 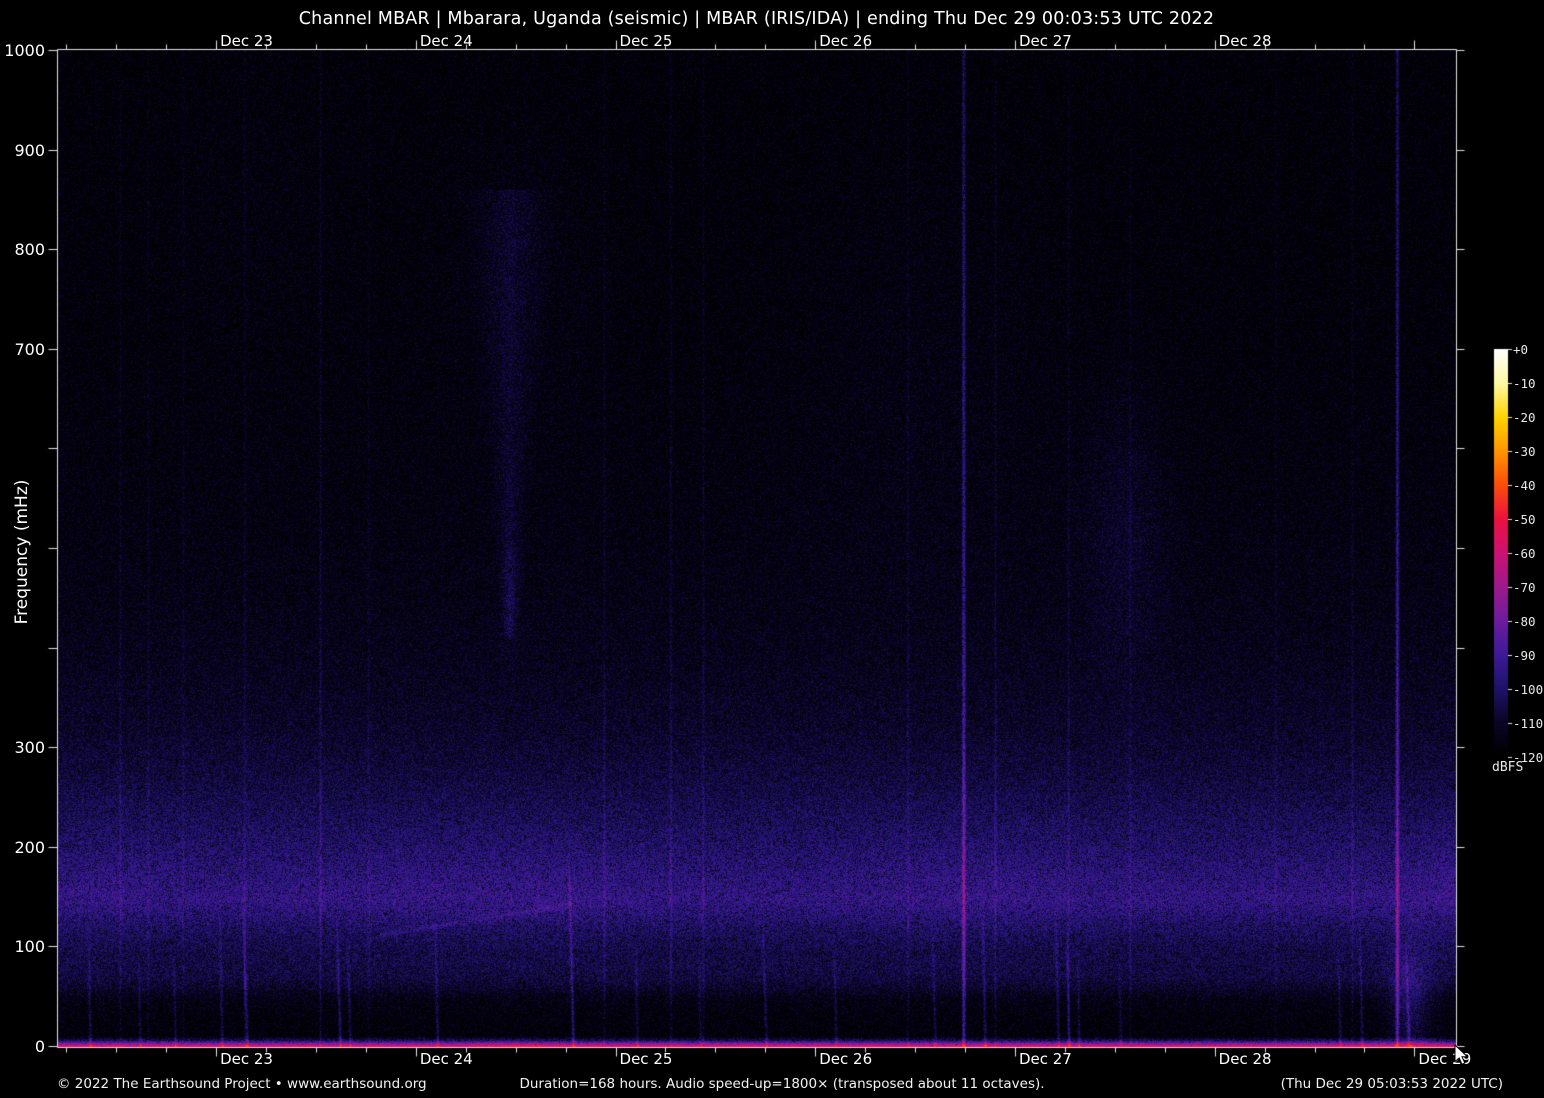 I want to click on y-axis-title: Frequency (mHz), so click(x=22, y=552).